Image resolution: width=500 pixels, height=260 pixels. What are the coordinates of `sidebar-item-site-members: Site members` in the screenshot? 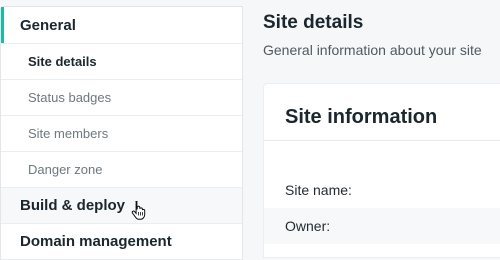 It's located at (121, 134).